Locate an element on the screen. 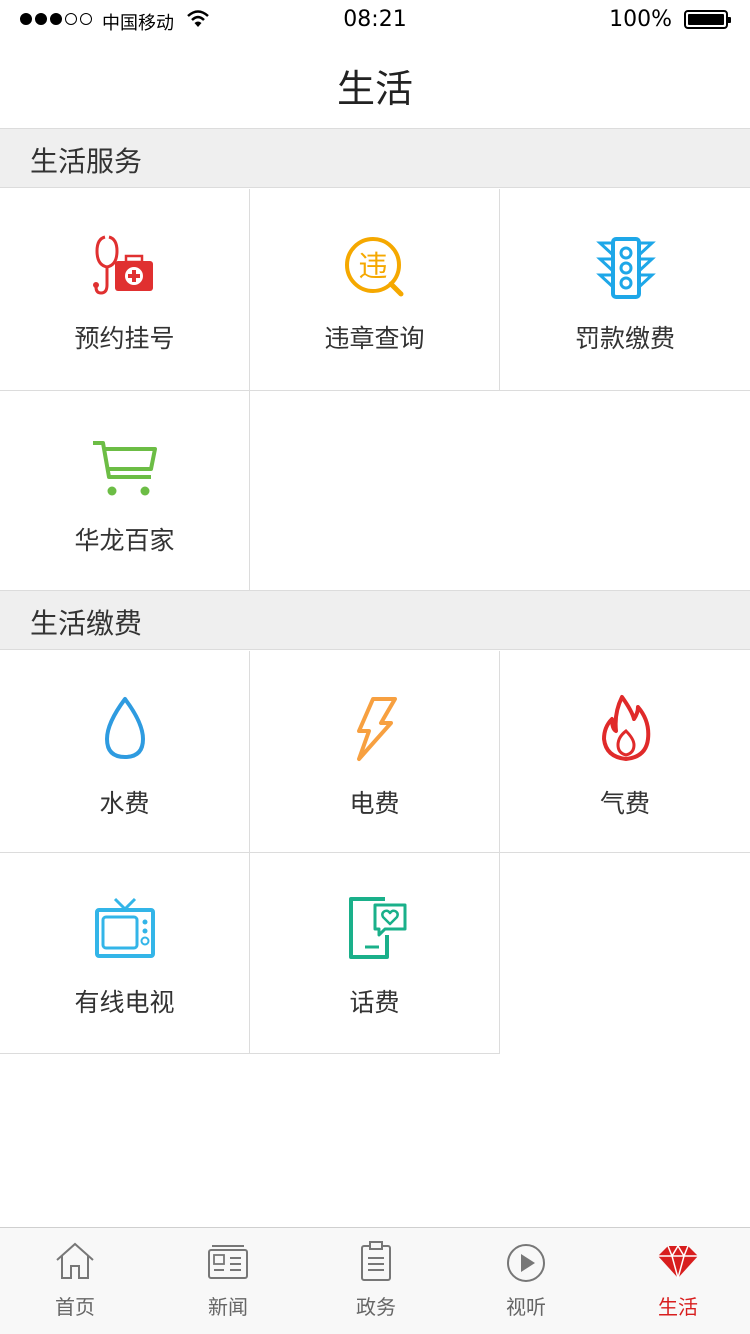 The width and height of the screenshot is (750, 1334). tab-news: 新闻 is located at coordinates (228, 1281).